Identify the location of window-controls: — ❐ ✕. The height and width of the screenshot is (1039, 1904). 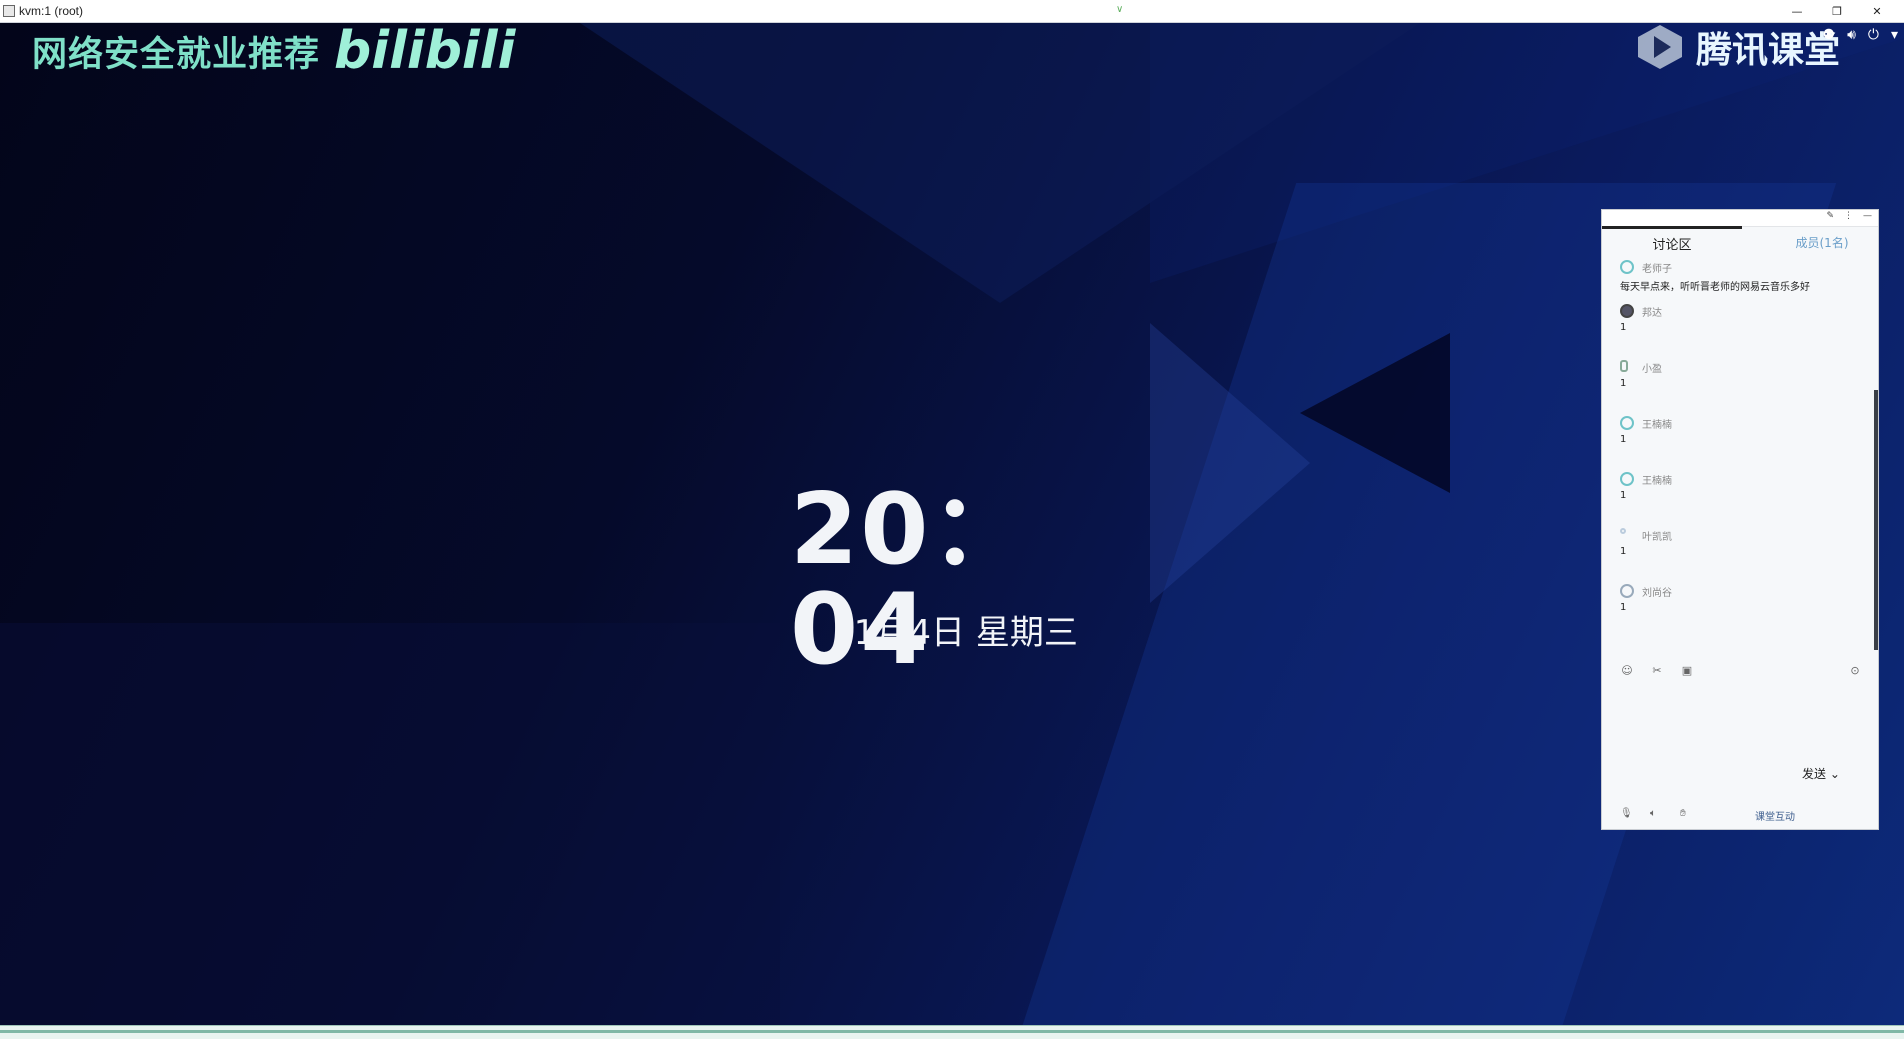
(1837, 11).